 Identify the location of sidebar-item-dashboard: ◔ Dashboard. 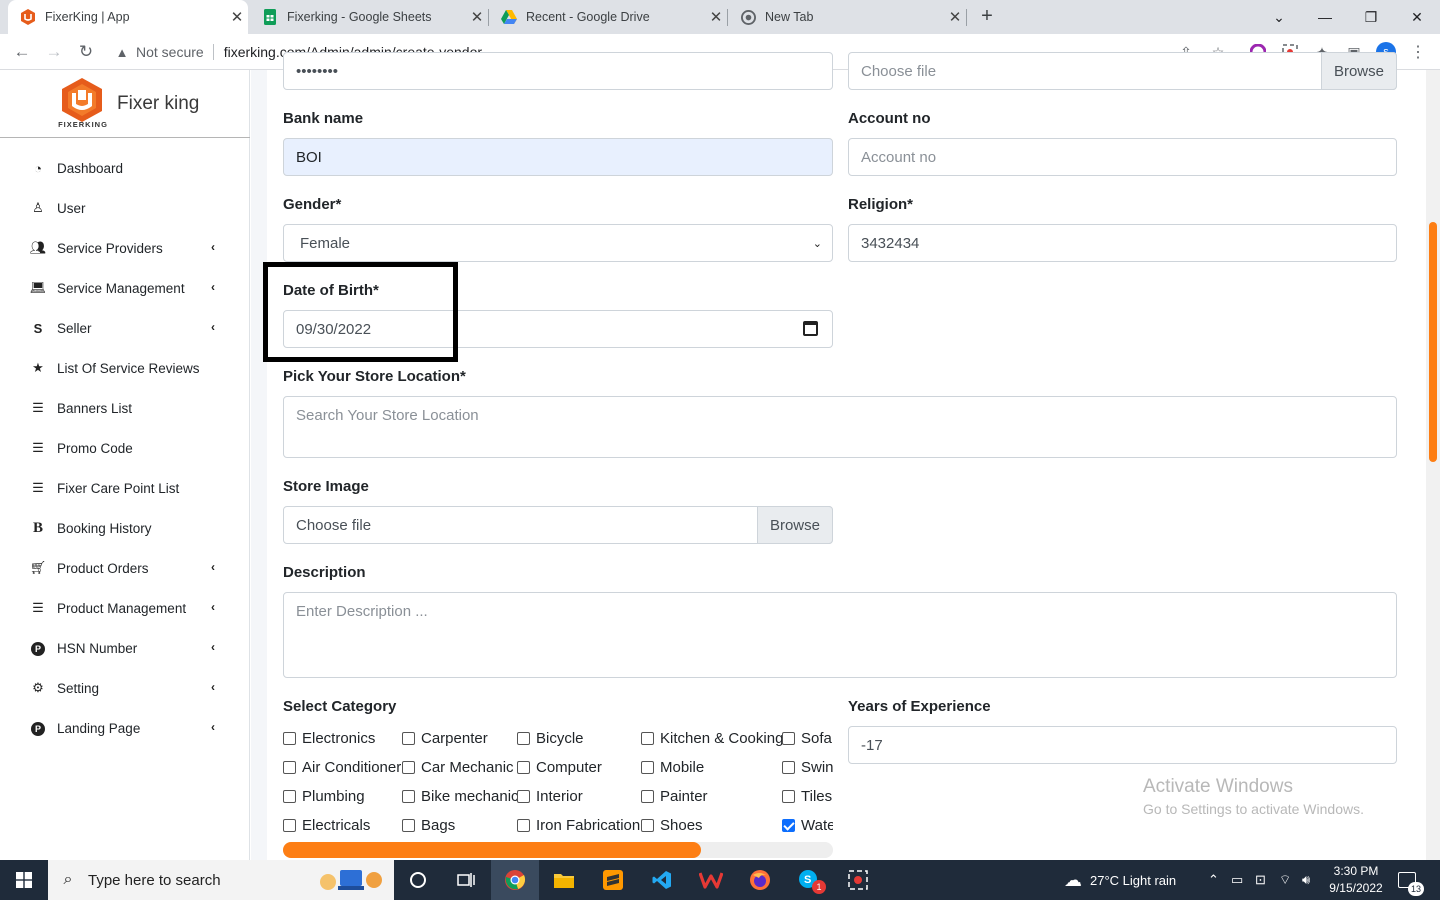
(125, 168).